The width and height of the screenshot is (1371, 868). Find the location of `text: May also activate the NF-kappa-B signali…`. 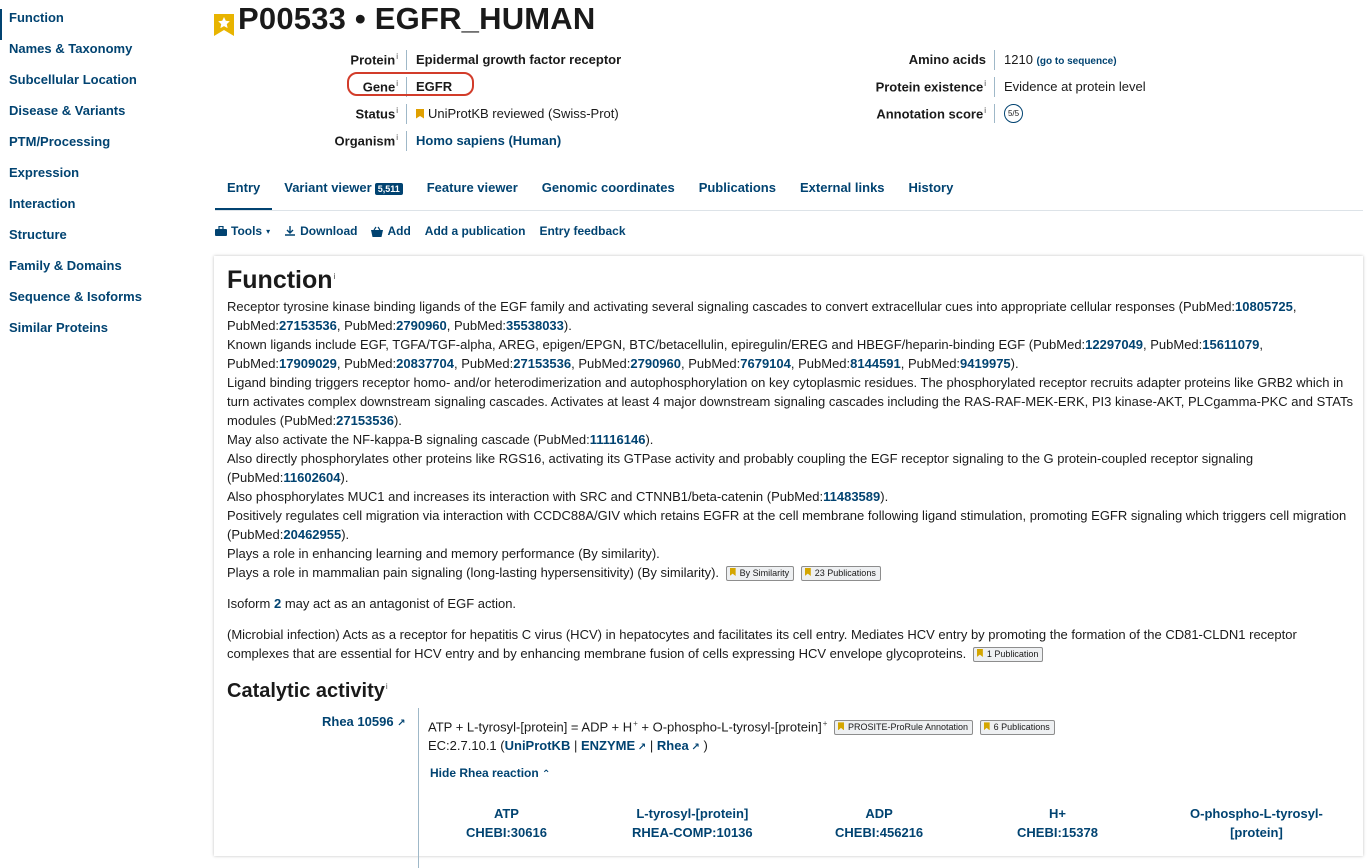

text: May also activate the NF-kappa-B signali… is located at coordinates (408, 439).